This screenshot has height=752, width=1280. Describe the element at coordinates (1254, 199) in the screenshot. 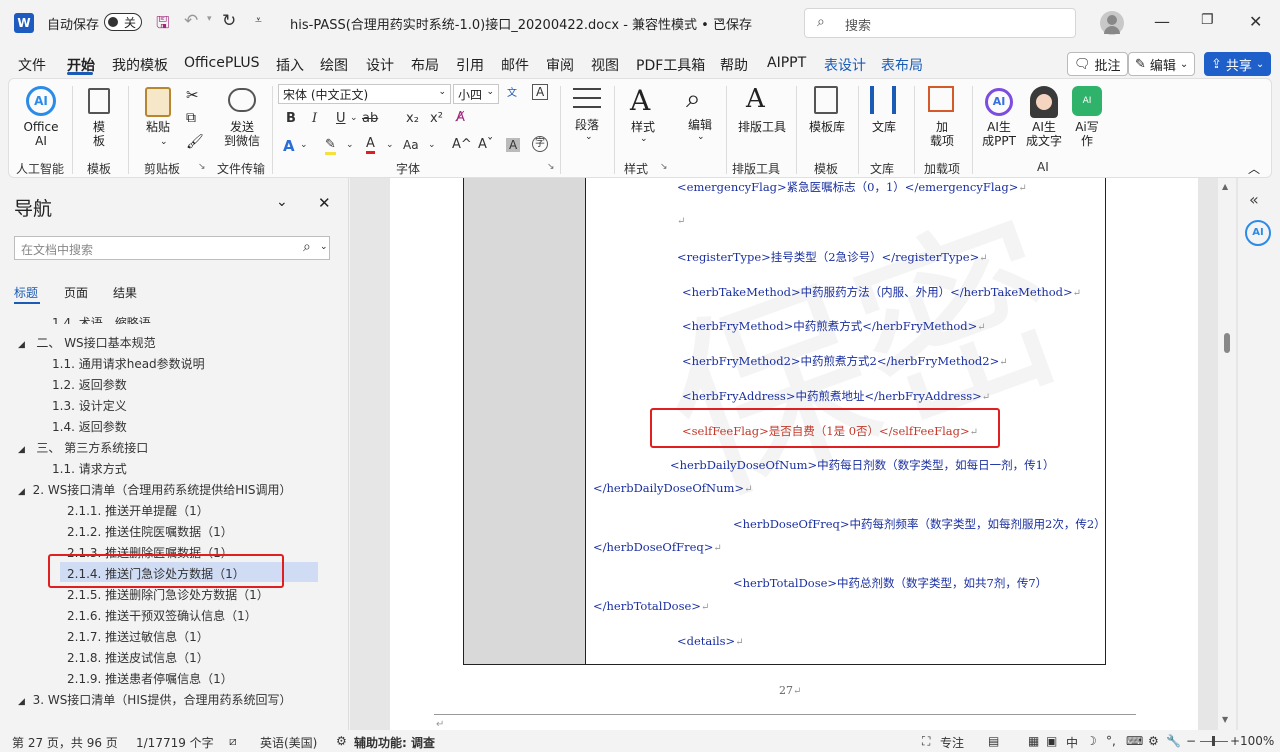

I see `expand-panel-icon: «` at that location.